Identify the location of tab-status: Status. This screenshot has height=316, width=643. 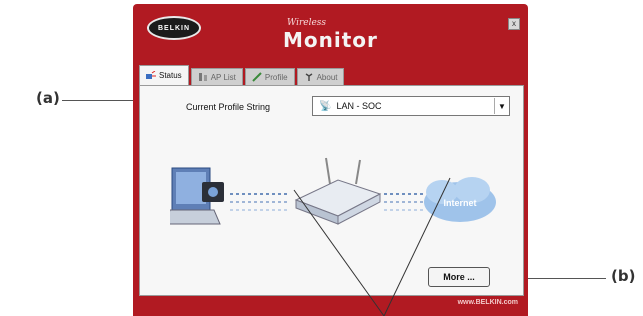
(164, 75).